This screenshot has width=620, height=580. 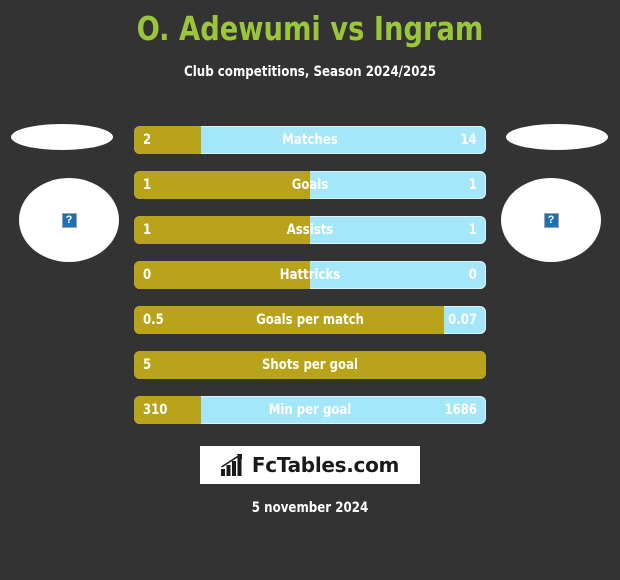 I want to click on stat-bar-row: Hattricks 0 0, so click(x=310, y=275).